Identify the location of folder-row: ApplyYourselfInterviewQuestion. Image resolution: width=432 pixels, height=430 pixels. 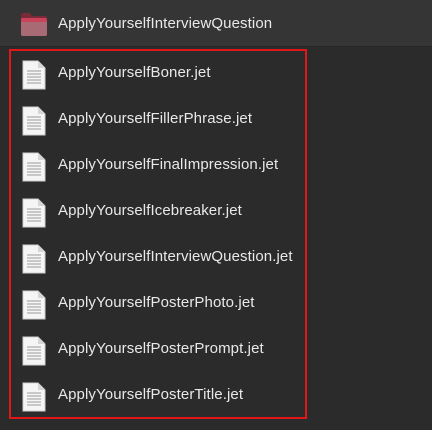
(216, 23).